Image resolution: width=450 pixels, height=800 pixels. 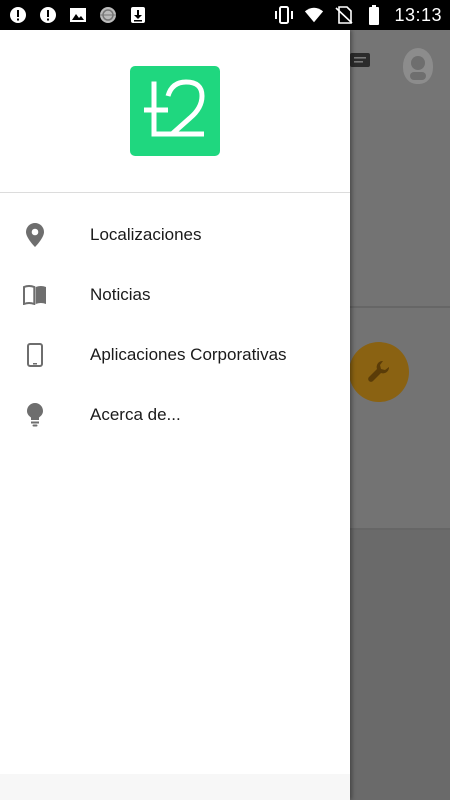 I want to click on menu-item-noticias: Noticias, so click(x=175, y=295).